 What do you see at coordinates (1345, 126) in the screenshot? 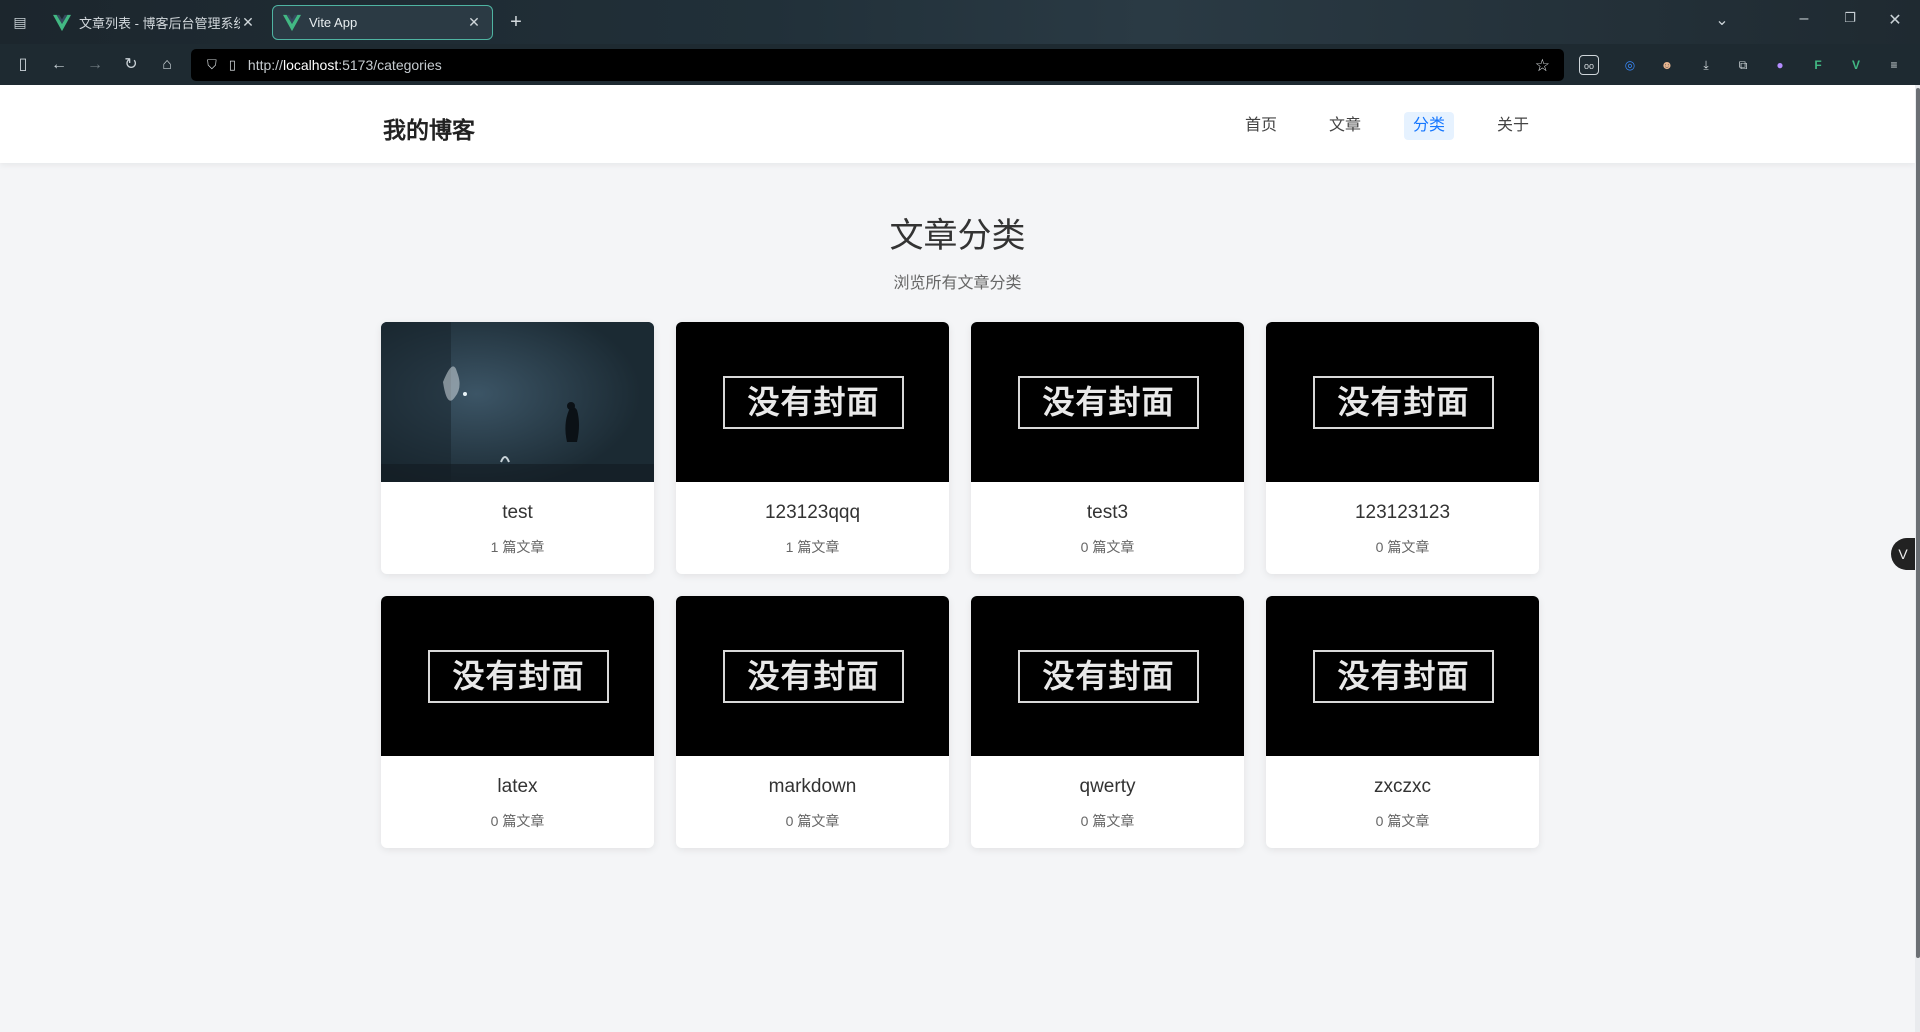
I see `nav-articles: 文章` at bounding box center [1345, 126].